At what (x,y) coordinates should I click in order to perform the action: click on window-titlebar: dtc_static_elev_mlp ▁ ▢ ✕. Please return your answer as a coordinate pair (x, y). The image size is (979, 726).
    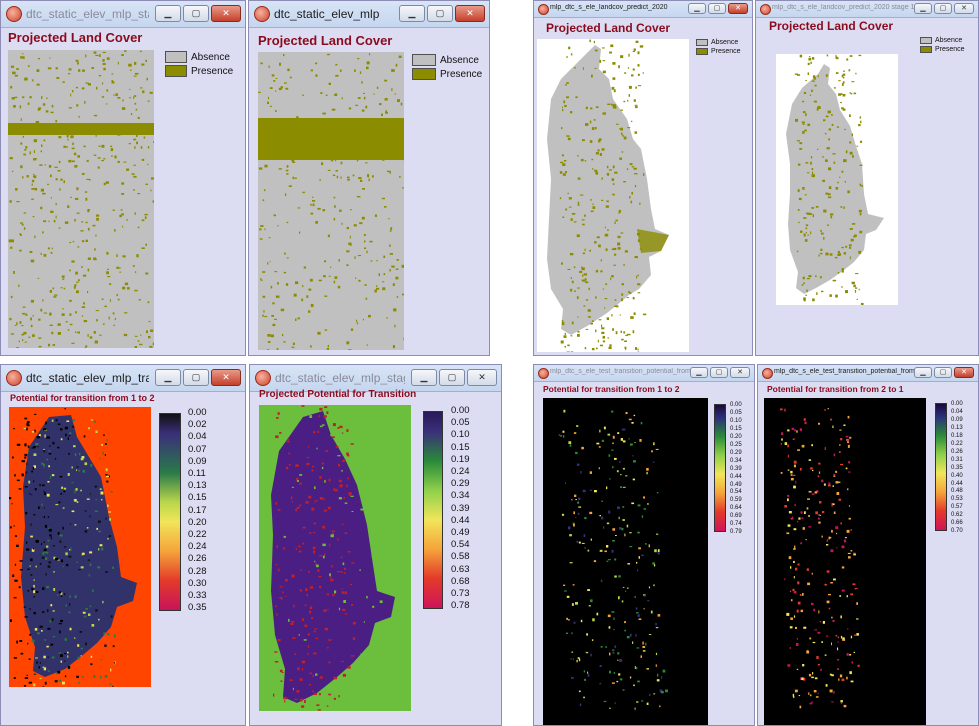
    Looking at the image, I should click on (369, 14).